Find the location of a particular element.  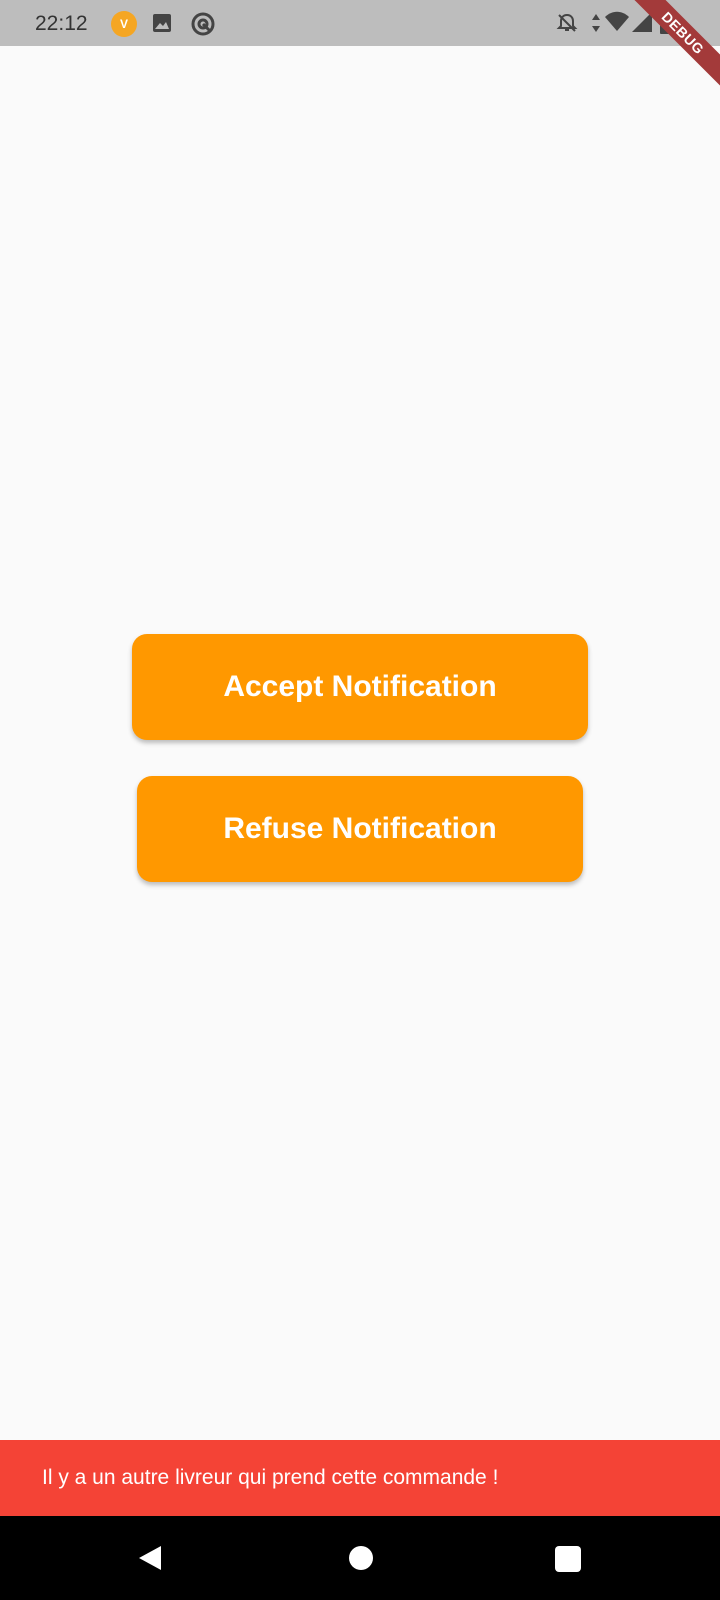

navigation-bar is located at coordinates (360, 1558).